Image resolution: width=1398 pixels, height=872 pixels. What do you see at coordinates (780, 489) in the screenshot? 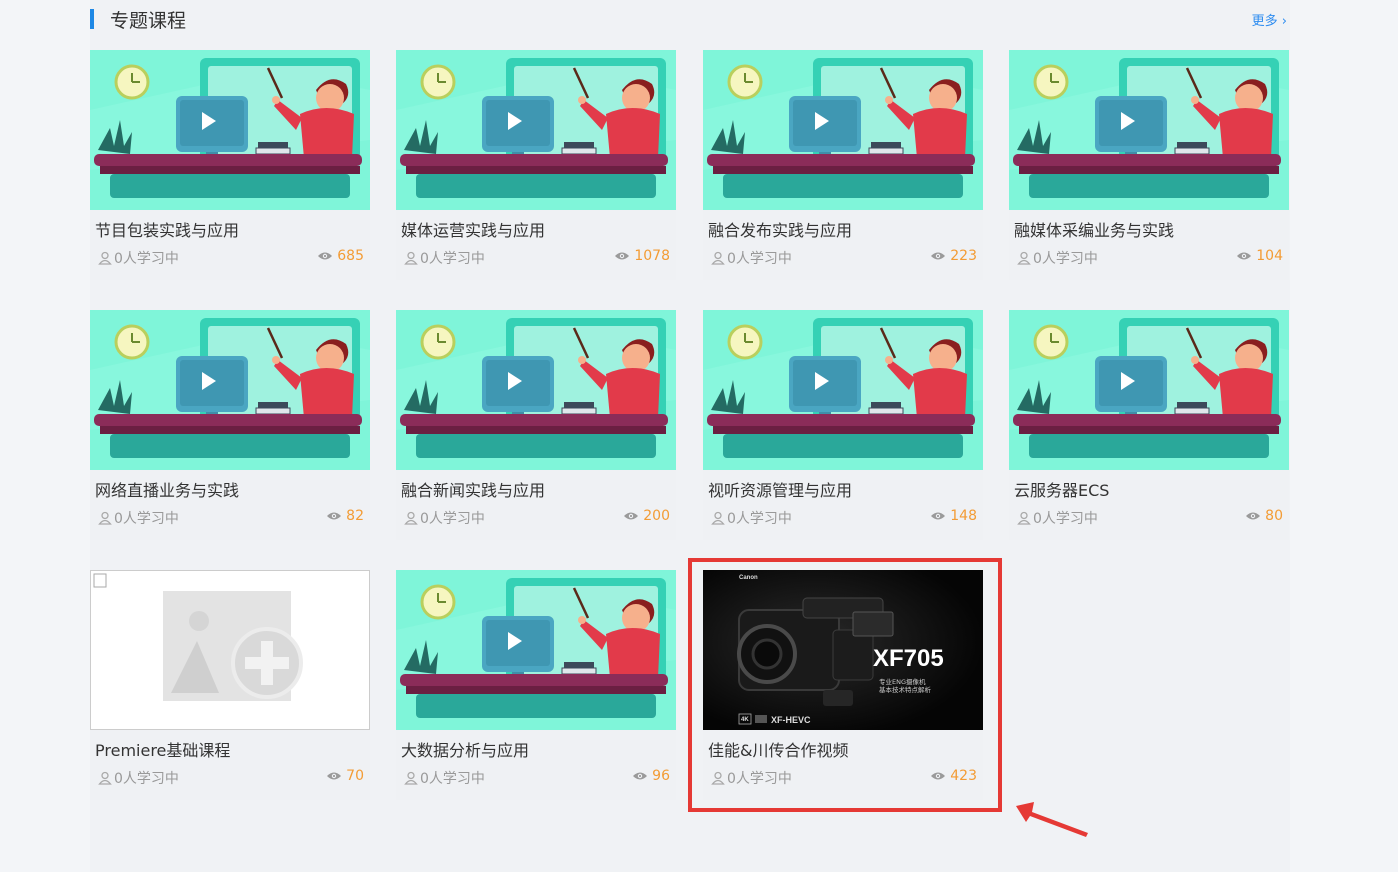
I see `course-title: 视听资源管理与应用` at bounding box center [780, 489].